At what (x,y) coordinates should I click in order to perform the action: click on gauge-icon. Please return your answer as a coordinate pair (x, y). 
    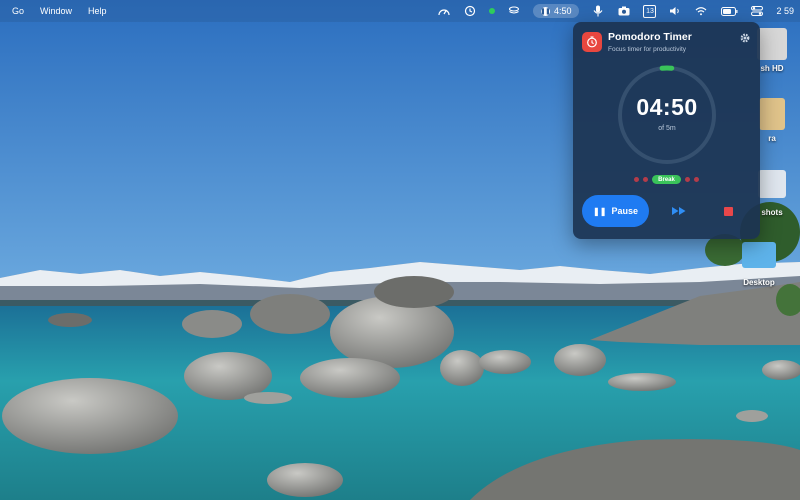
    Looking at the image, I should click on (444, 11).